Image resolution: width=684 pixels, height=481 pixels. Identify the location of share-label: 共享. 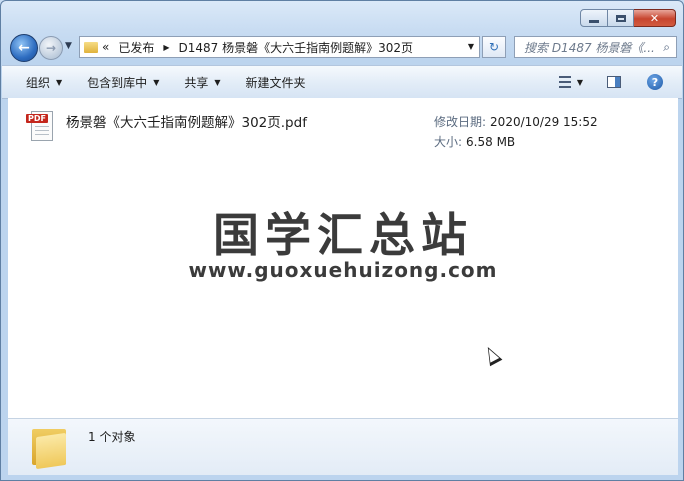
(196, 82).